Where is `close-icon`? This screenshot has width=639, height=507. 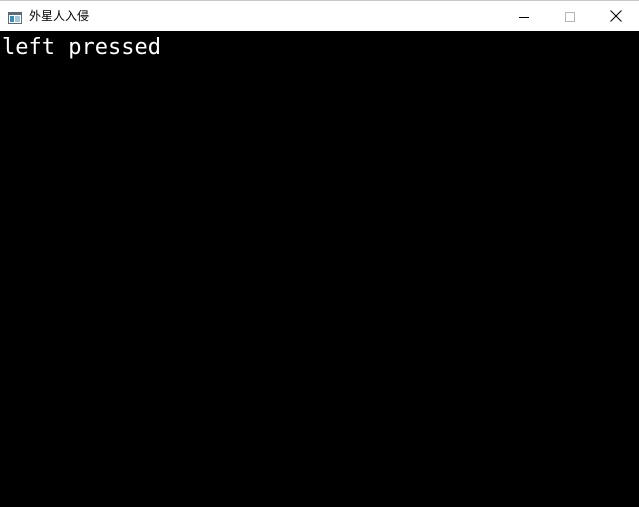
close-icon is located at coordinates (616, 16).